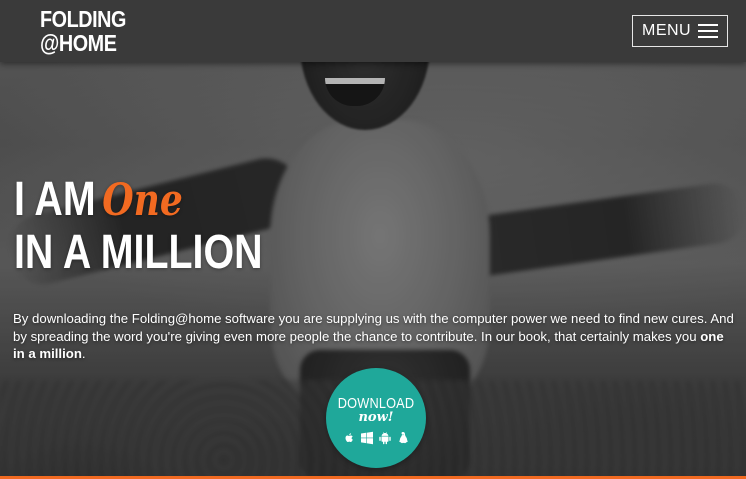 The image size is (746, 479). I want to click on logo-line-2: @HOME, so click(78, 43).